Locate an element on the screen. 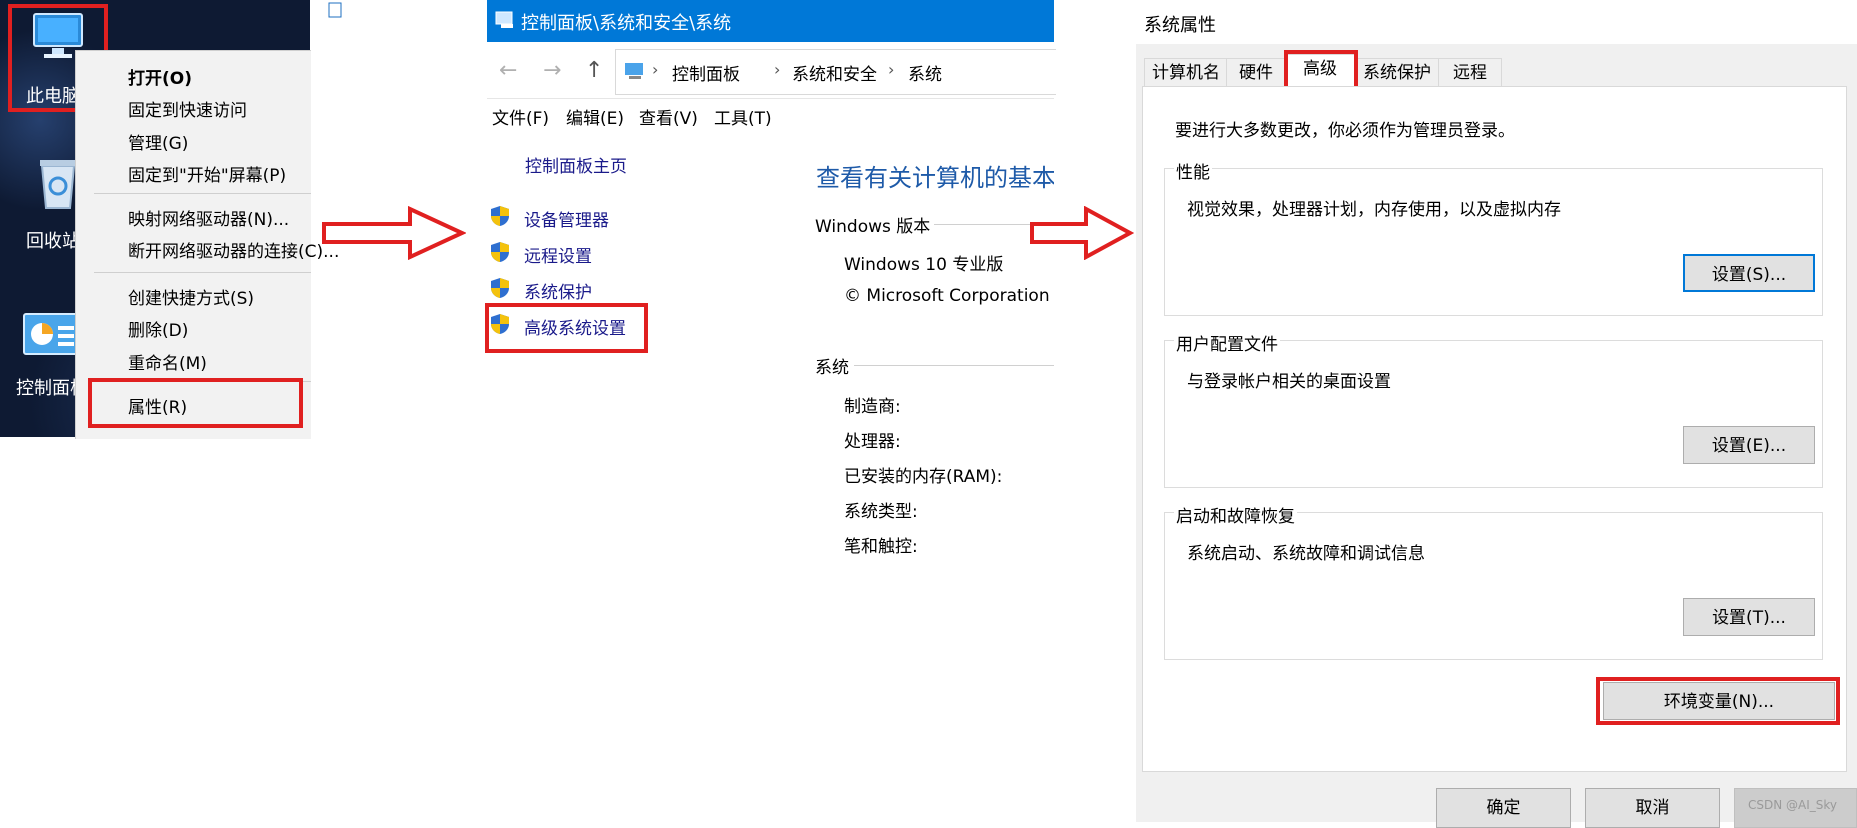  group-user-profiles-legend: 用户配置文件 is located at coordinates (1227, 342).